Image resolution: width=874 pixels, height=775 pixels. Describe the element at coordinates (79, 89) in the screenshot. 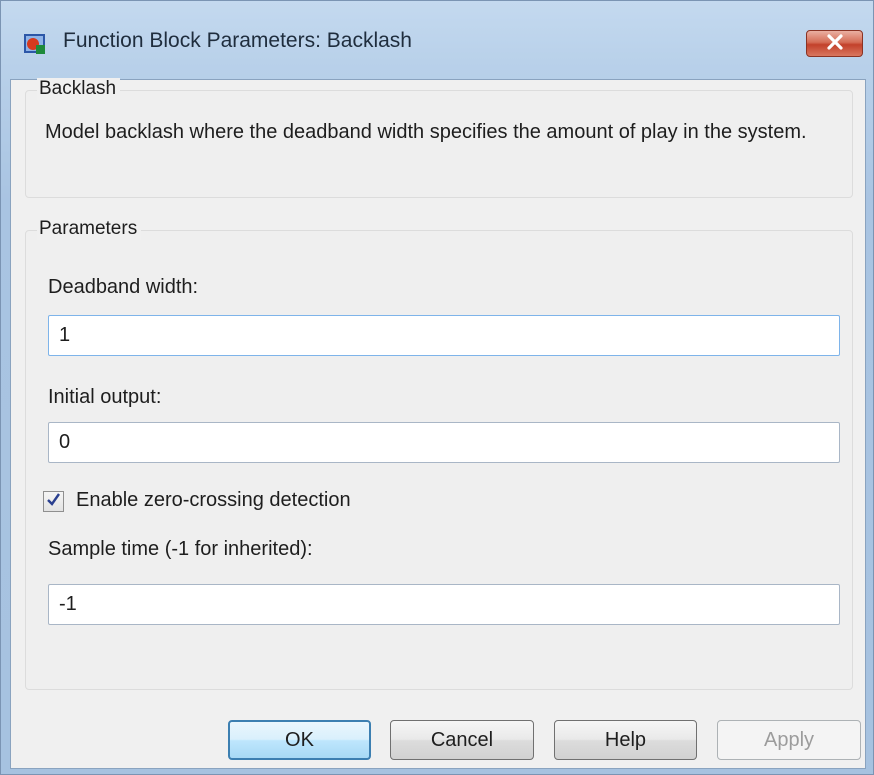

I see `description-group-label: Backlash` at that location.